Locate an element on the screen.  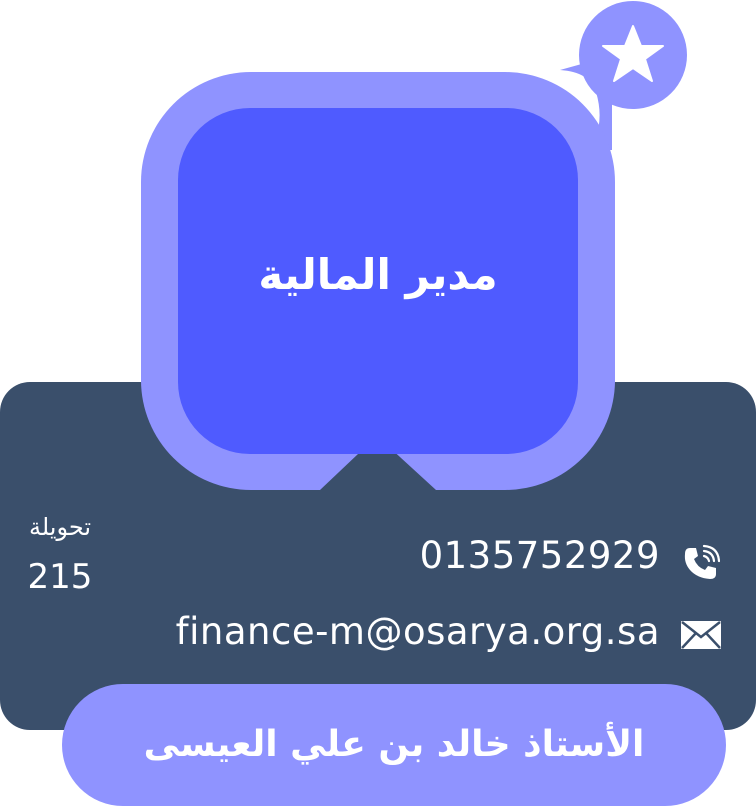
name-pill: الأستاذ خالد بن علي العيسى is located at coordinates (394, 745).